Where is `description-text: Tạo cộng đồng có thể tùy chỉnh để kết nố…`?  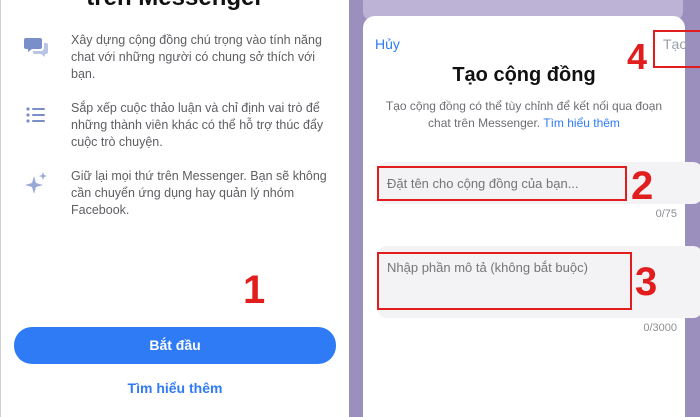
description-text: Tạo cộng đồng có thể tùy chỉnh để kết nố… is located at coordinates (524, 114).